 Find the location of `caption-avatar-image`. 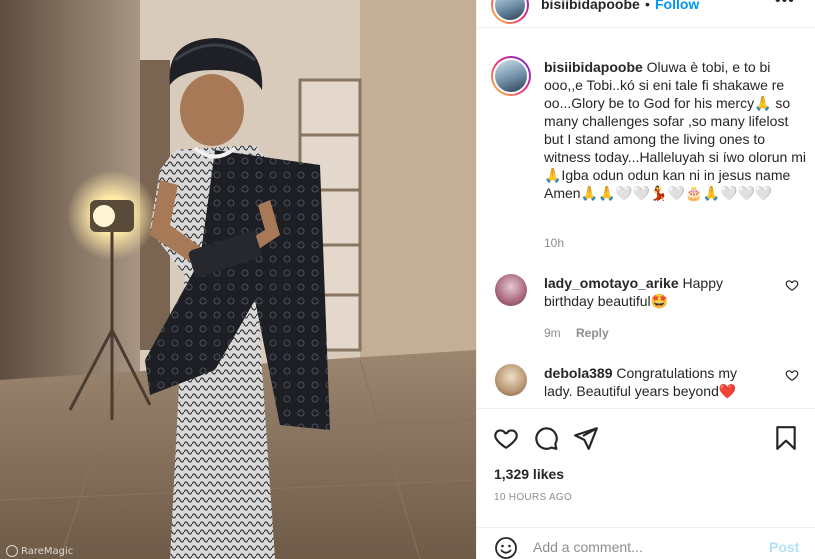

caption-avatar-image is located at coordinates (511, 76).